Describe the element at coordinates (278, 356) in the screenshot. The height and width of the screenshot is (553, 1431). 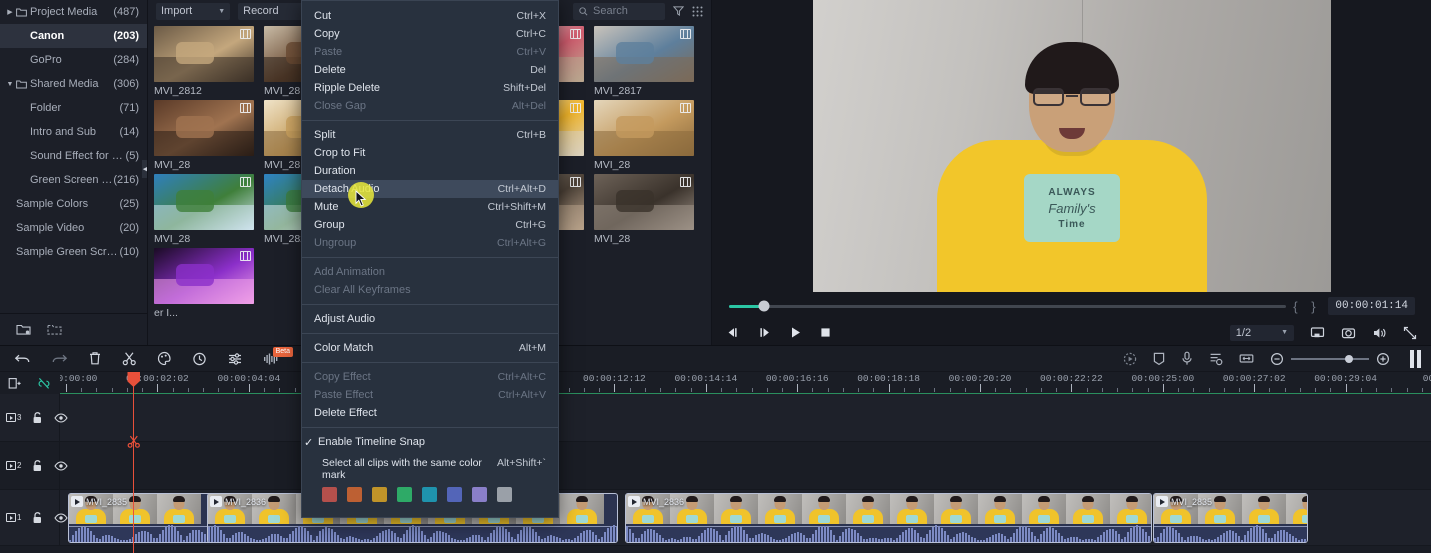
I see `silence-detection-icon: Beta` at that location.